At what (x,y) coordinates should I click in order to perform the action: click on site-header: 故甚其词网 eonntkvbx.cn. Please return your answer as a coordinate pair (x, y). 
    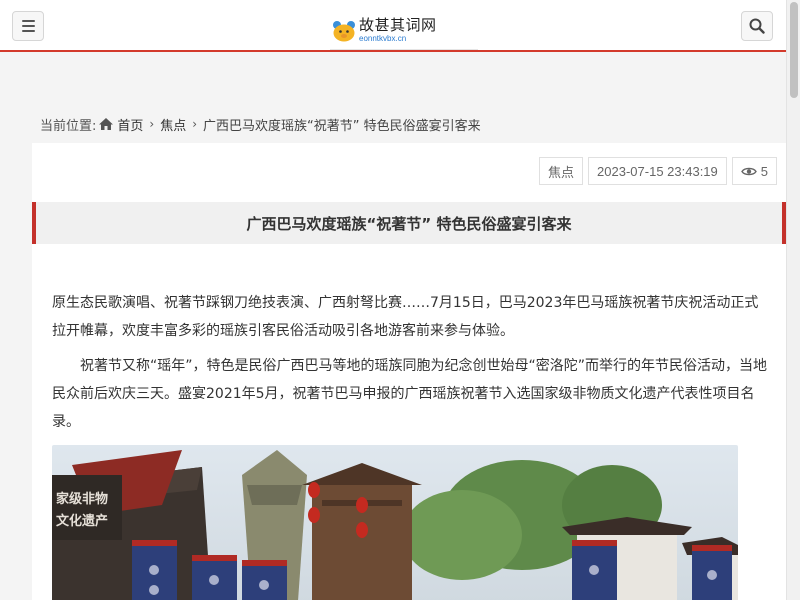
    Looking at the image, I should click on (393, 26).